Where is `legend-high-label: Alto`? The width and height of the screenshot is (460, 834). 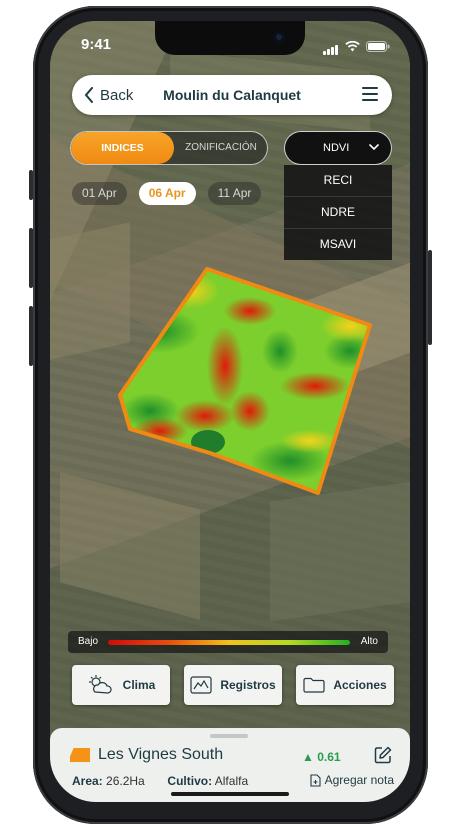
legend-high-label: Alto is located at coordinates (369, 641).